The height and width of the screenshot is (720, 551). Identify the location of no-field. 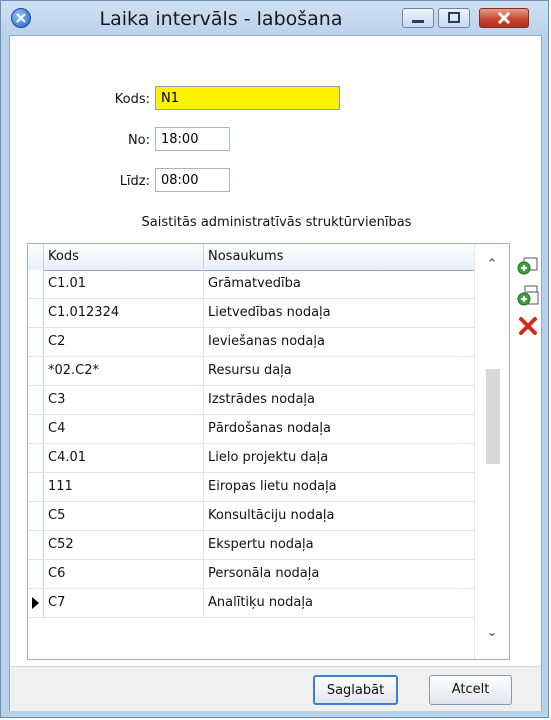
(192, 139).